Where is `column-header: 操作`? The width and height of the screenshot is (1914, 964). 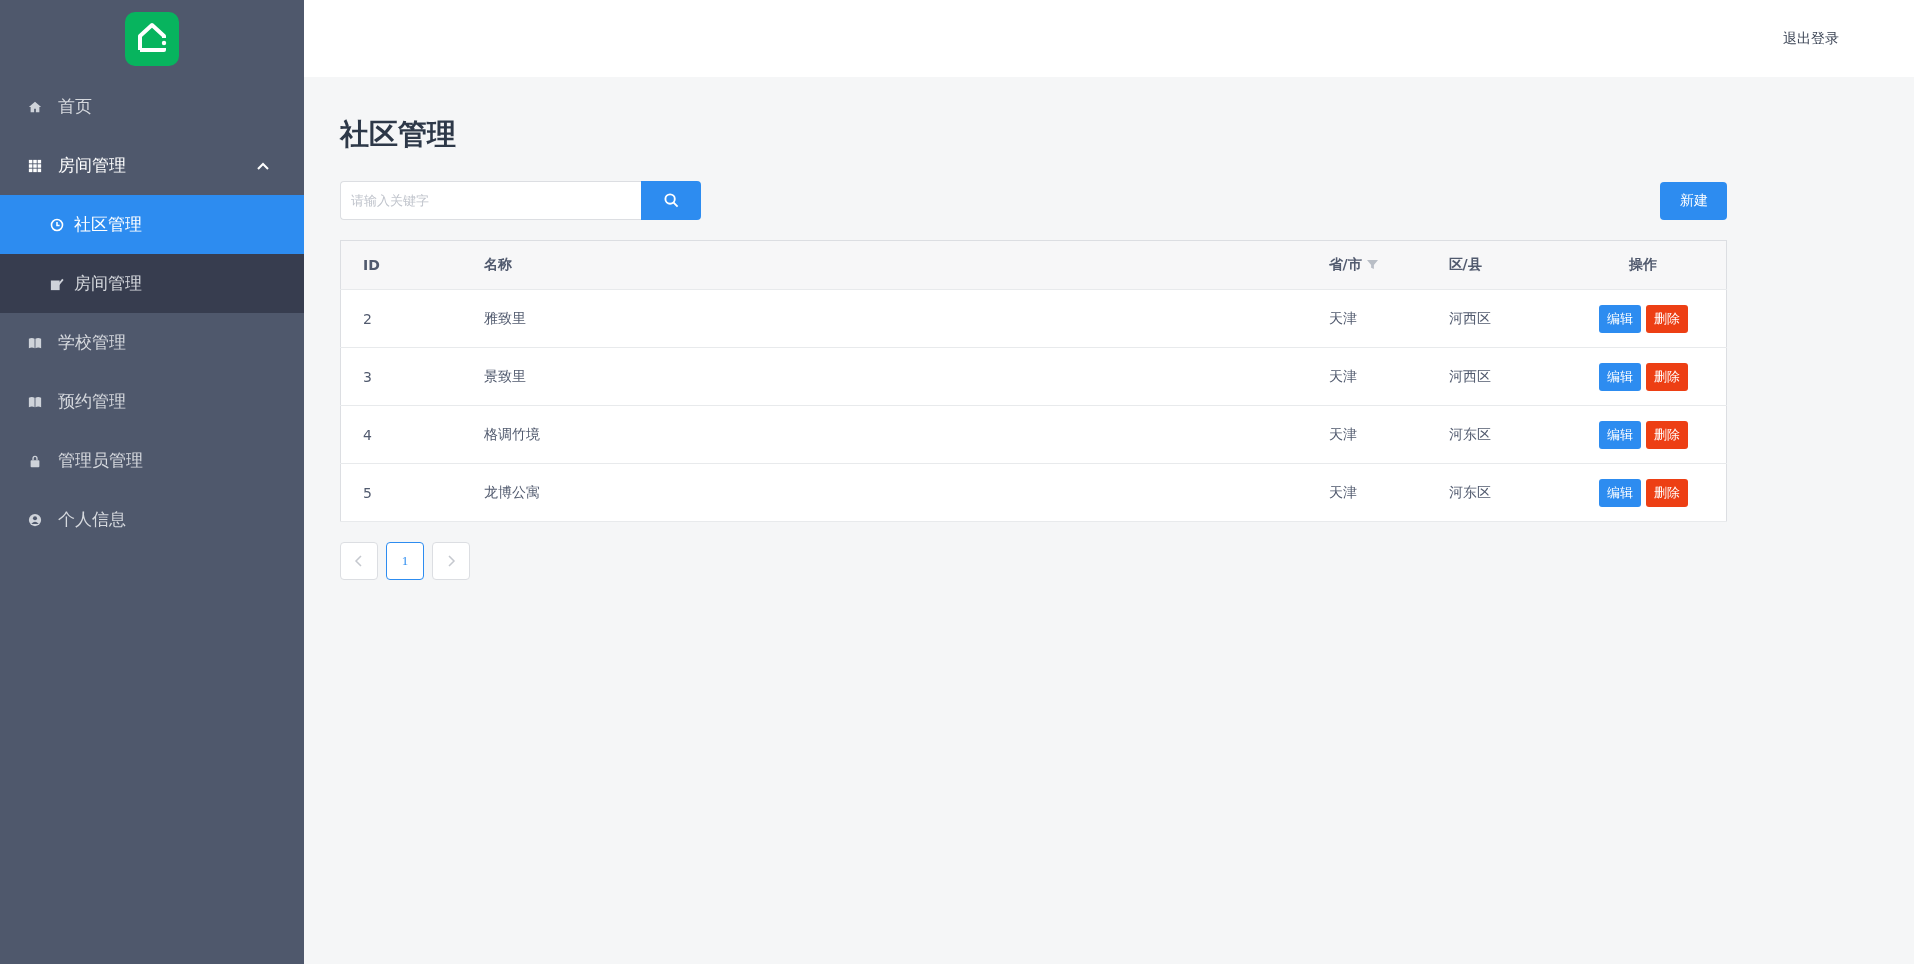 column-header: 操作 is located at coordinates (1643, 264).